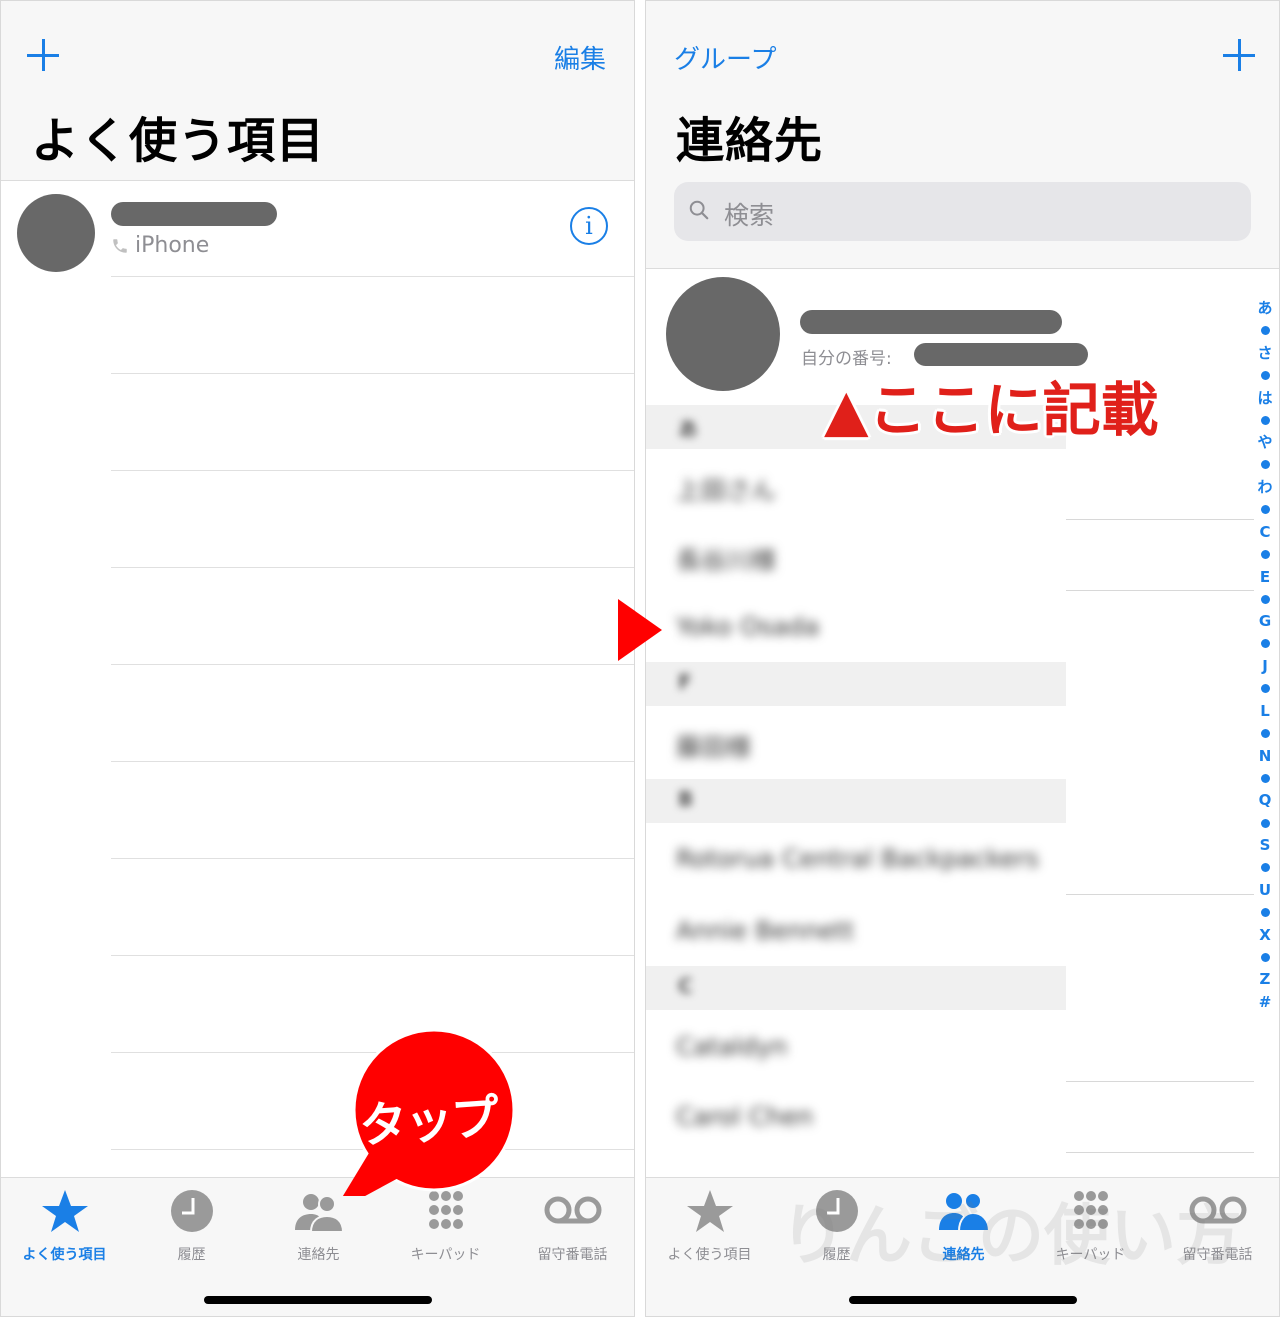  I want to click on clock-icon, so click(191, 1211).